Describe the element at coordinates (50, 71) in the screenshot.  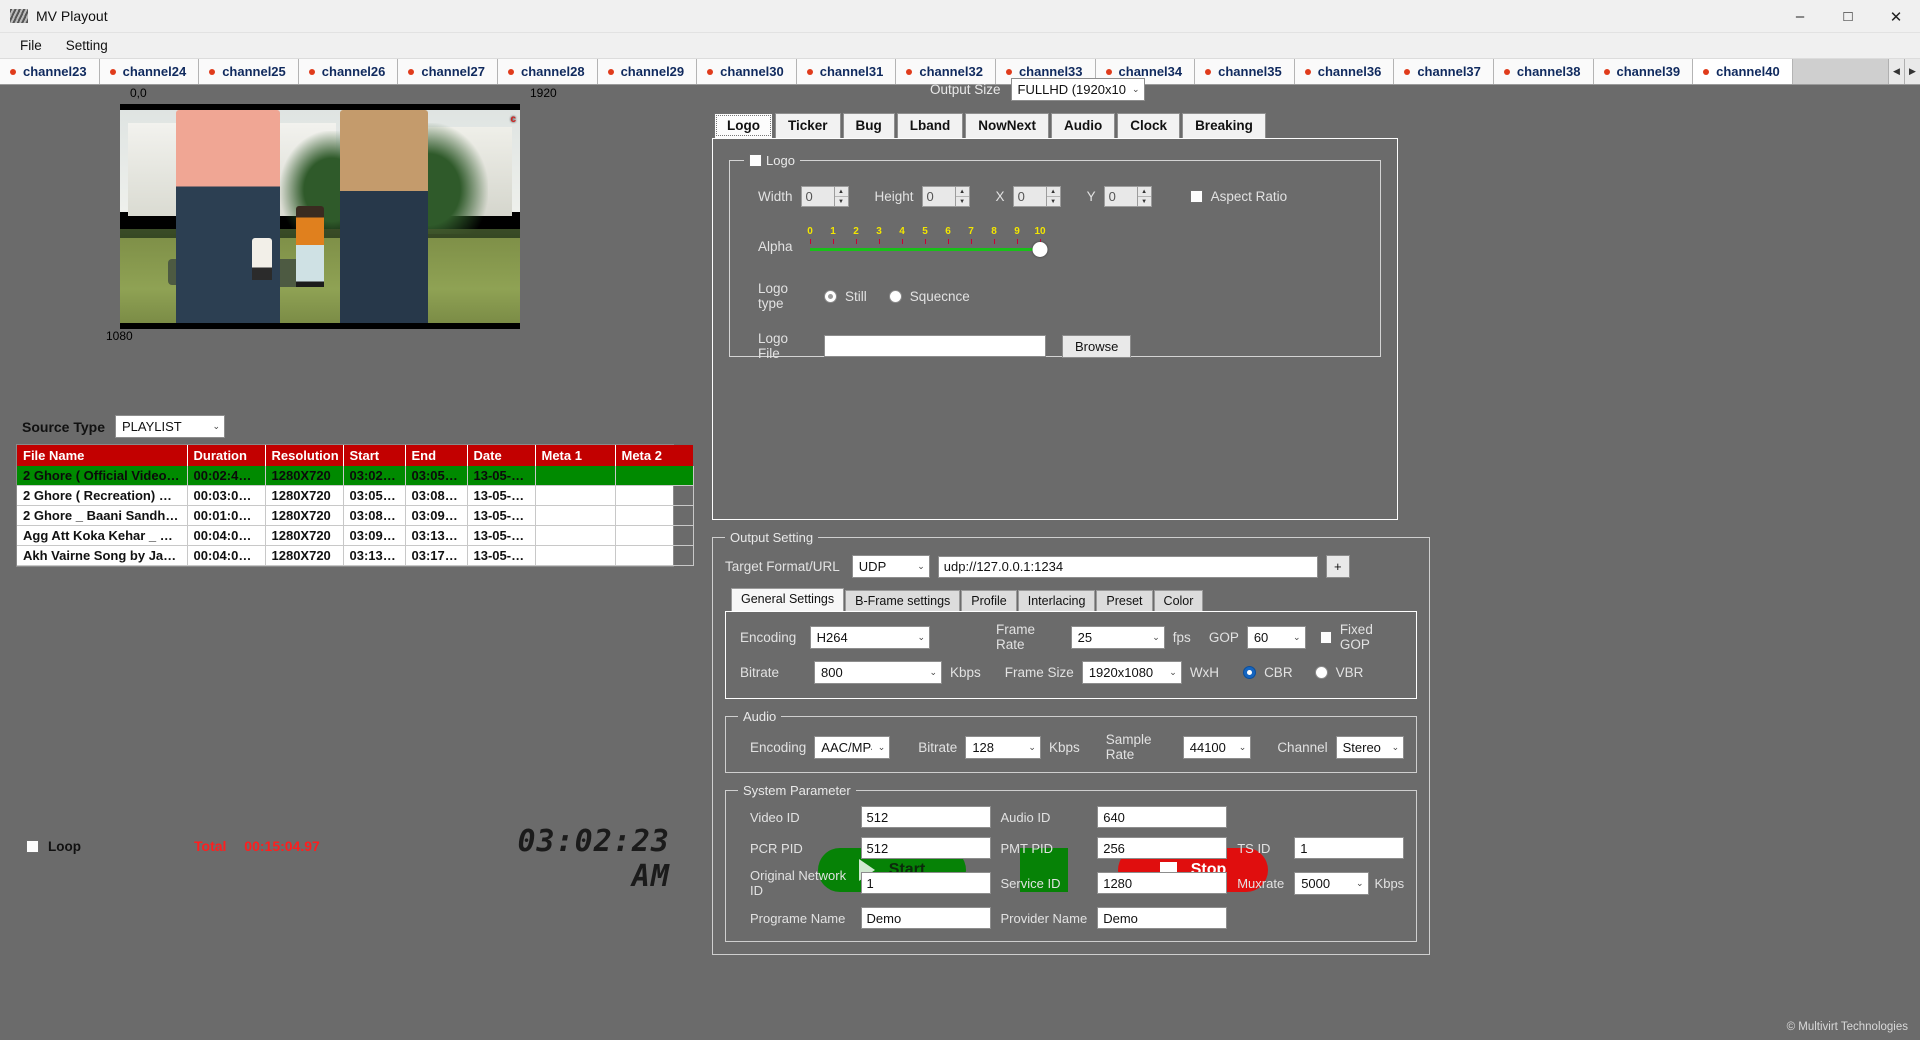
I see `channel-tab-channel23: channel23` at that location.